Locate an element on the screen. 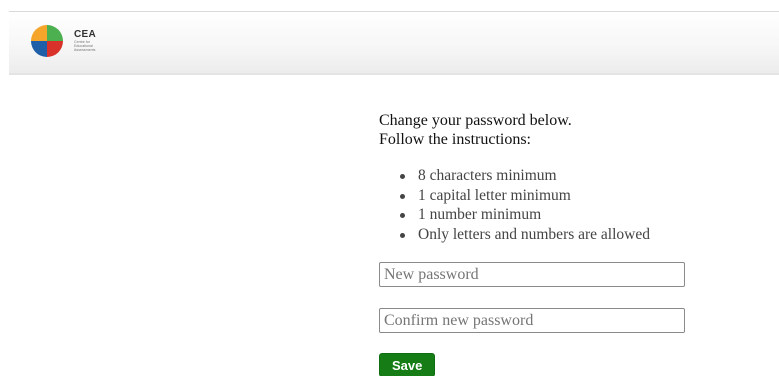  intro-line: Follow the instructions: is located at coordinates (455, 139).